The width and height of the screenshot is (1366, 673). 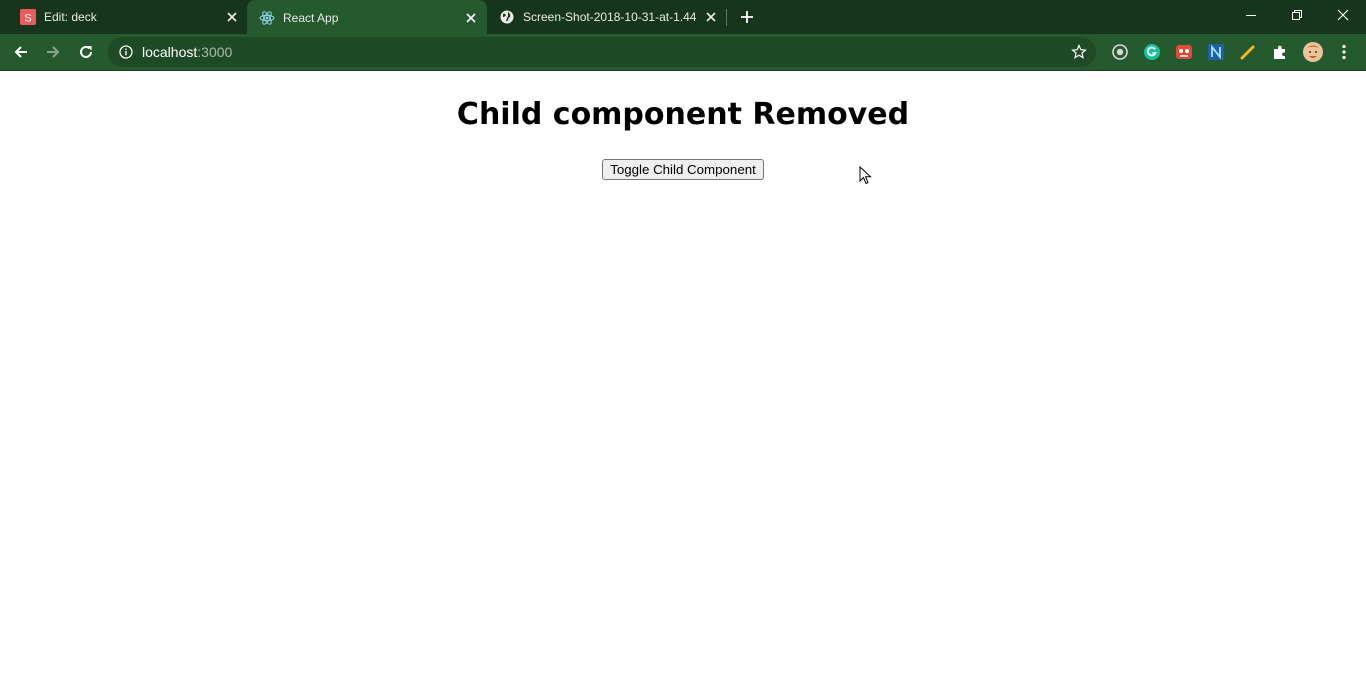 I want to click on tab-react-app: React App, so click(x=367, y=18).